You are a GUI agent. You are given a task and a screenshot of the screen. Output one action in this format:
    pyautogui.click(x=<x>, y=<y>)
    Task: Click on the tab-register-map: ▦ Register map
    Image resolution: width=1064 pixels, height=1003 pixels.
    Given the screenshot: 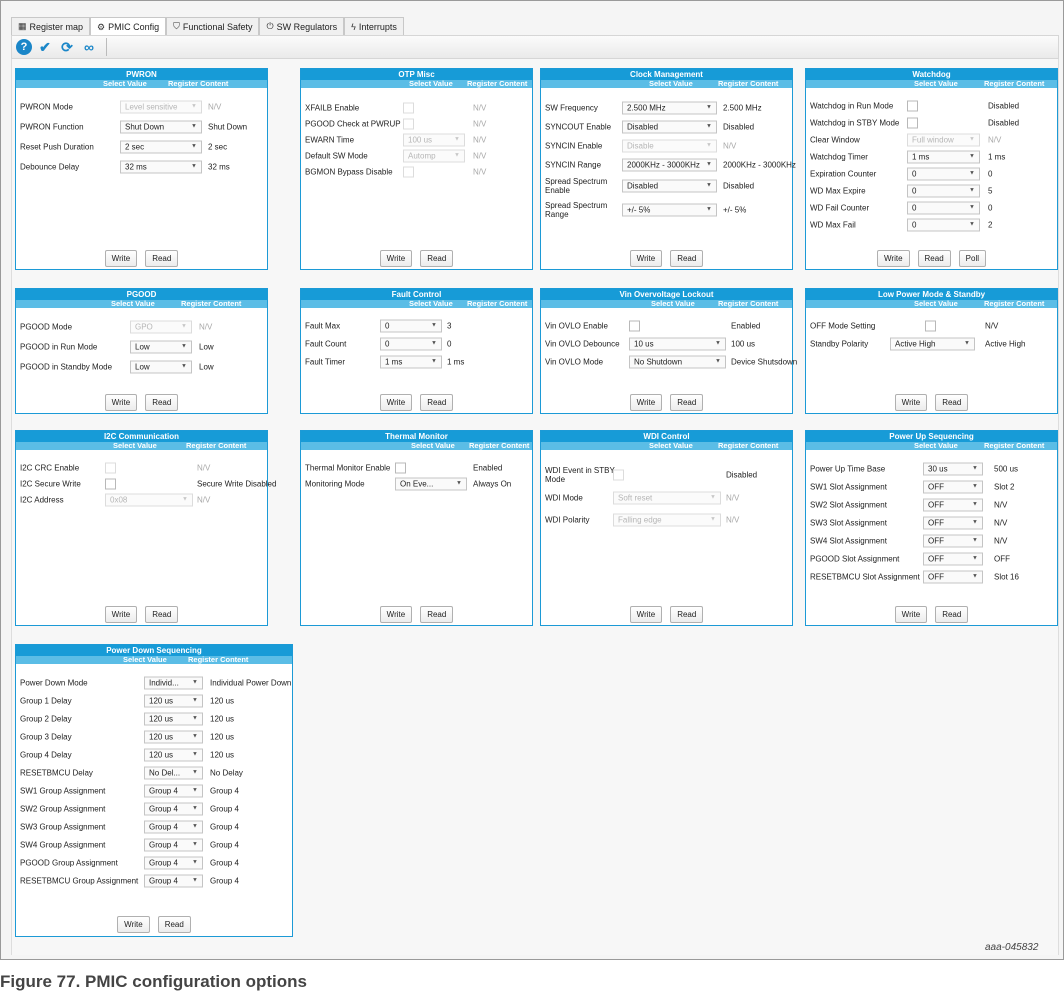 What is the action you would take?
    pyautogui.click(x=51, y=26)
    